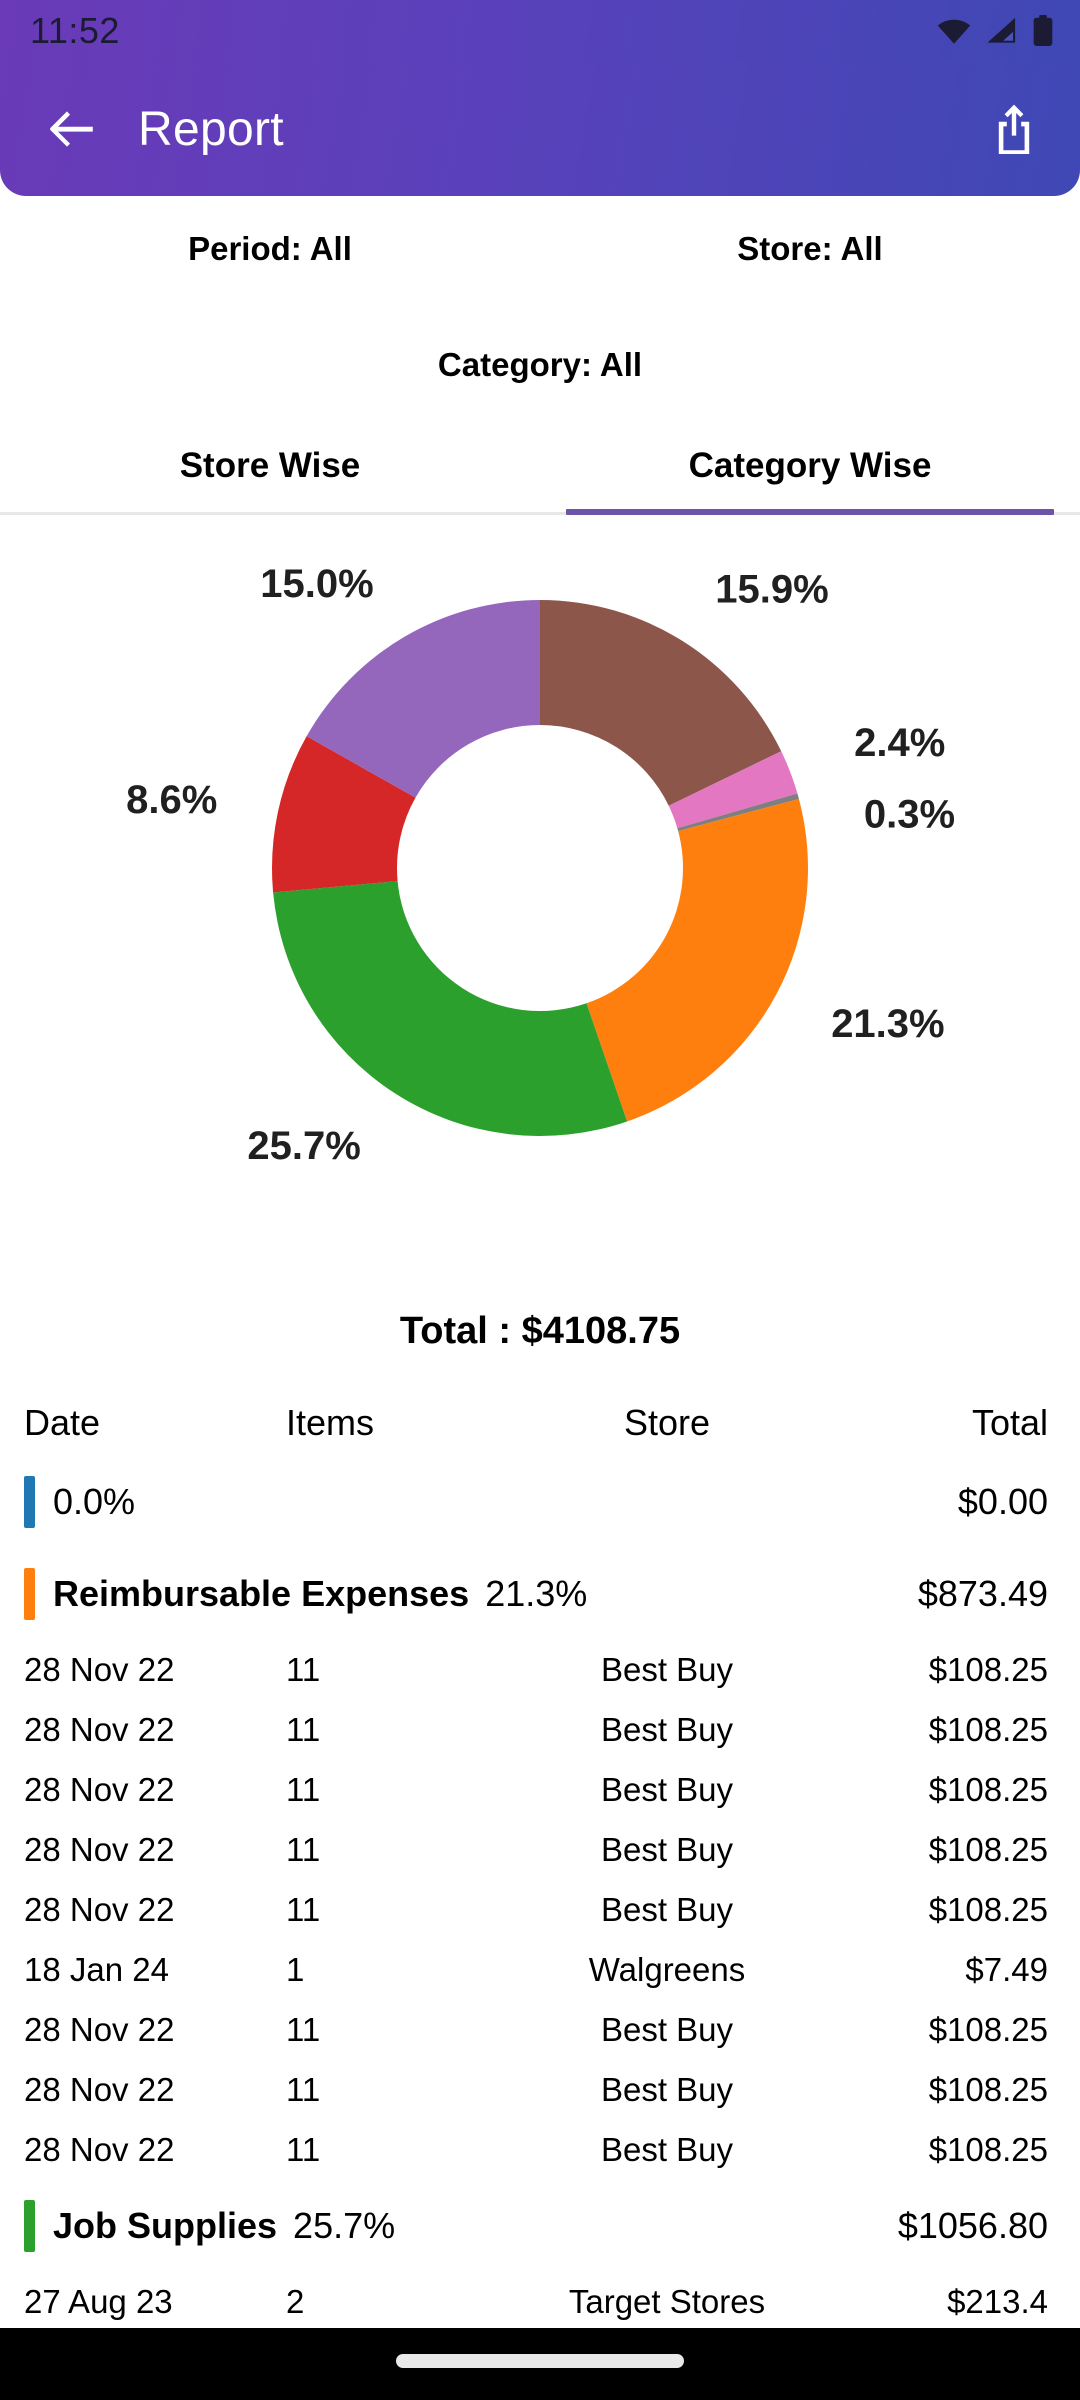 Image resolution: width=1080 pixels, height=2400 pixels. Describe the element at coordinates (899, 743) in the screenshot. I see `donut-slice-percent-label: 2.4%` at that location.